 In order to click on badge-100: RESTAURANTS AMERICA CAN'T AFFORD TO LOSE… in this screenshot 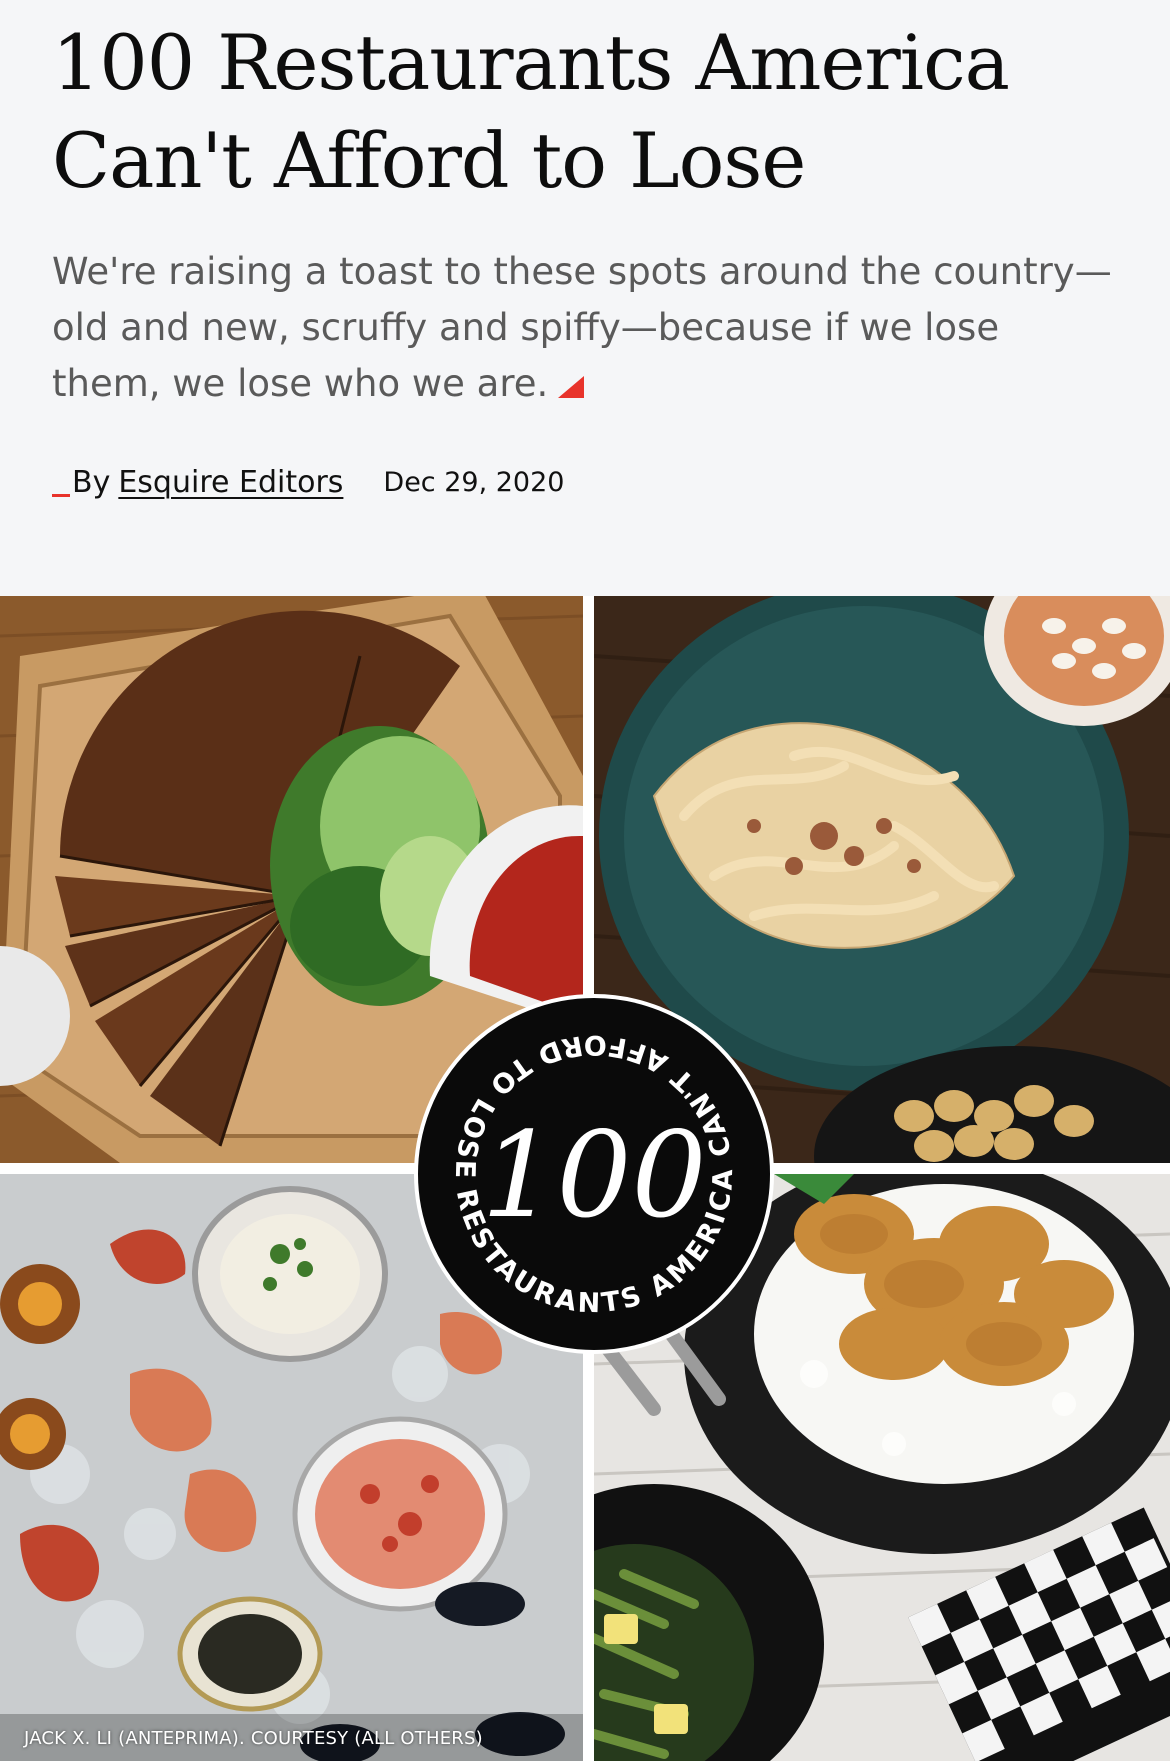, I will do `click(588, 1162)`.